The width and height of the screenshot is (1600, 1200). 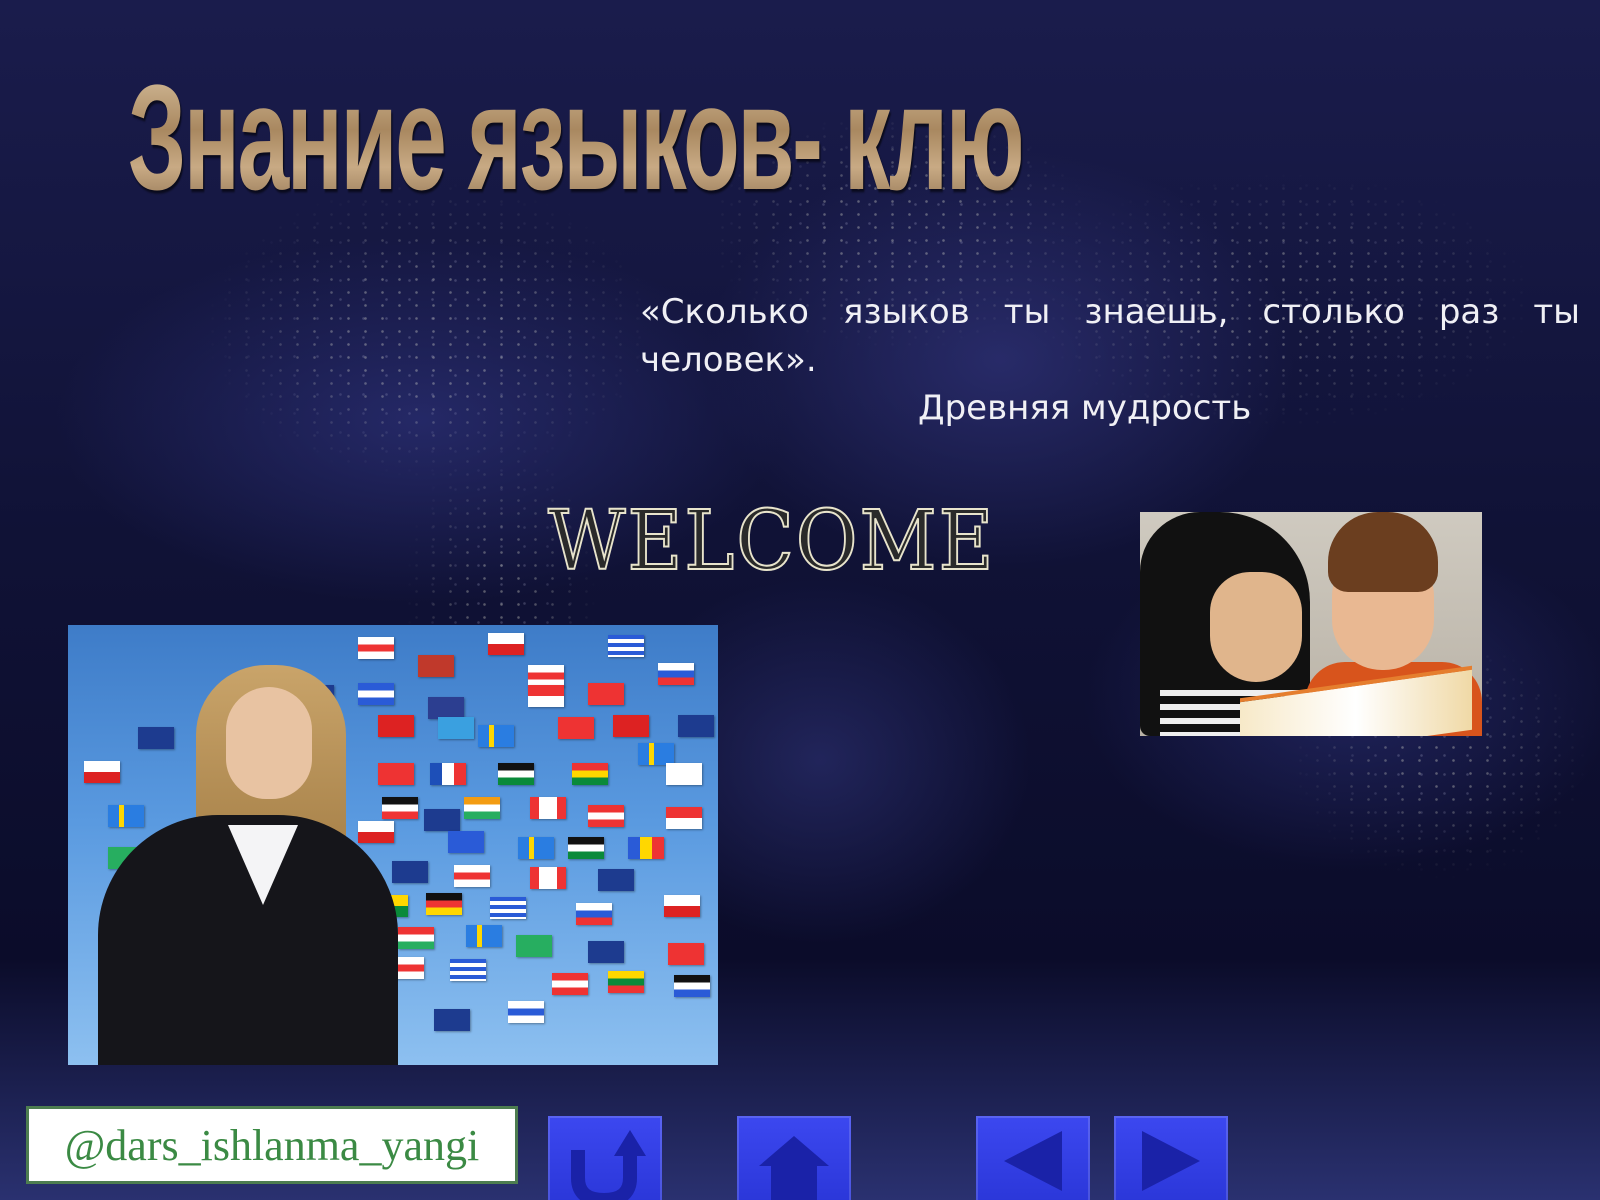 I want to click on watermark-text: @dars_ishlanma_yangi, so click(x=272, y=1145).